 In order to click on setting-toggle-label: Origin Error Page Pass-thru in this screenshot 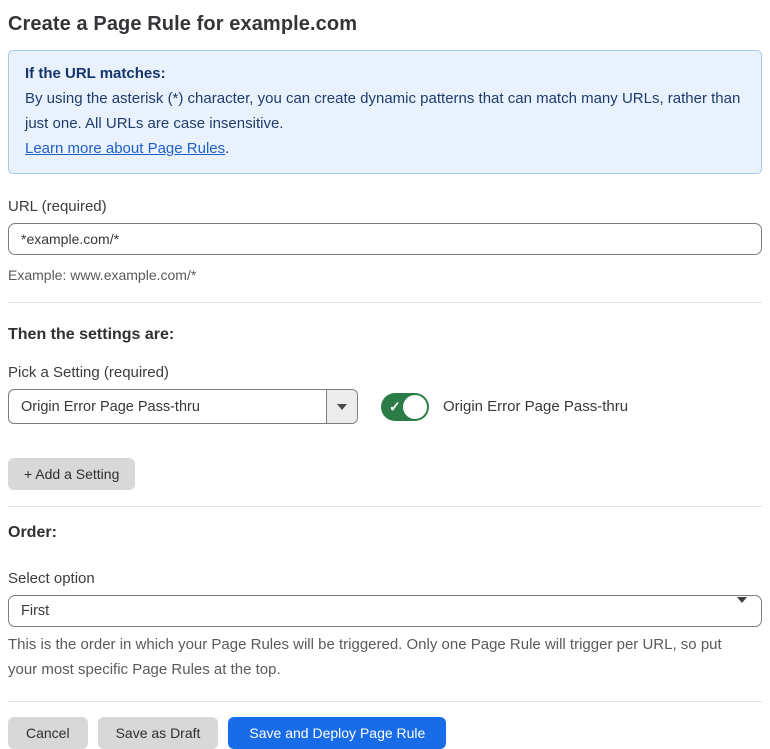, I will do `click(536, 406)`.